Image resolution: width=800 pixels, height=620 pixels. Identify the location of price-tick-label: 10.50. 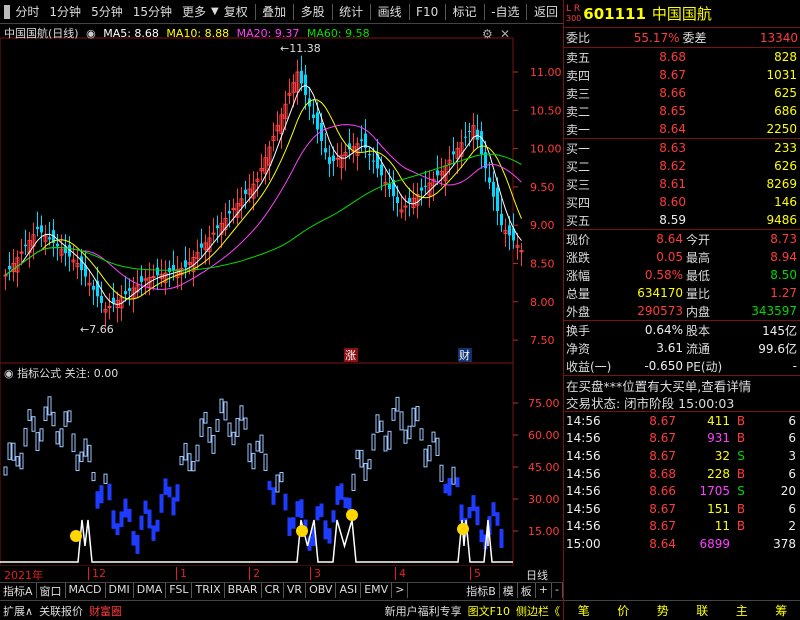
(546, 110).